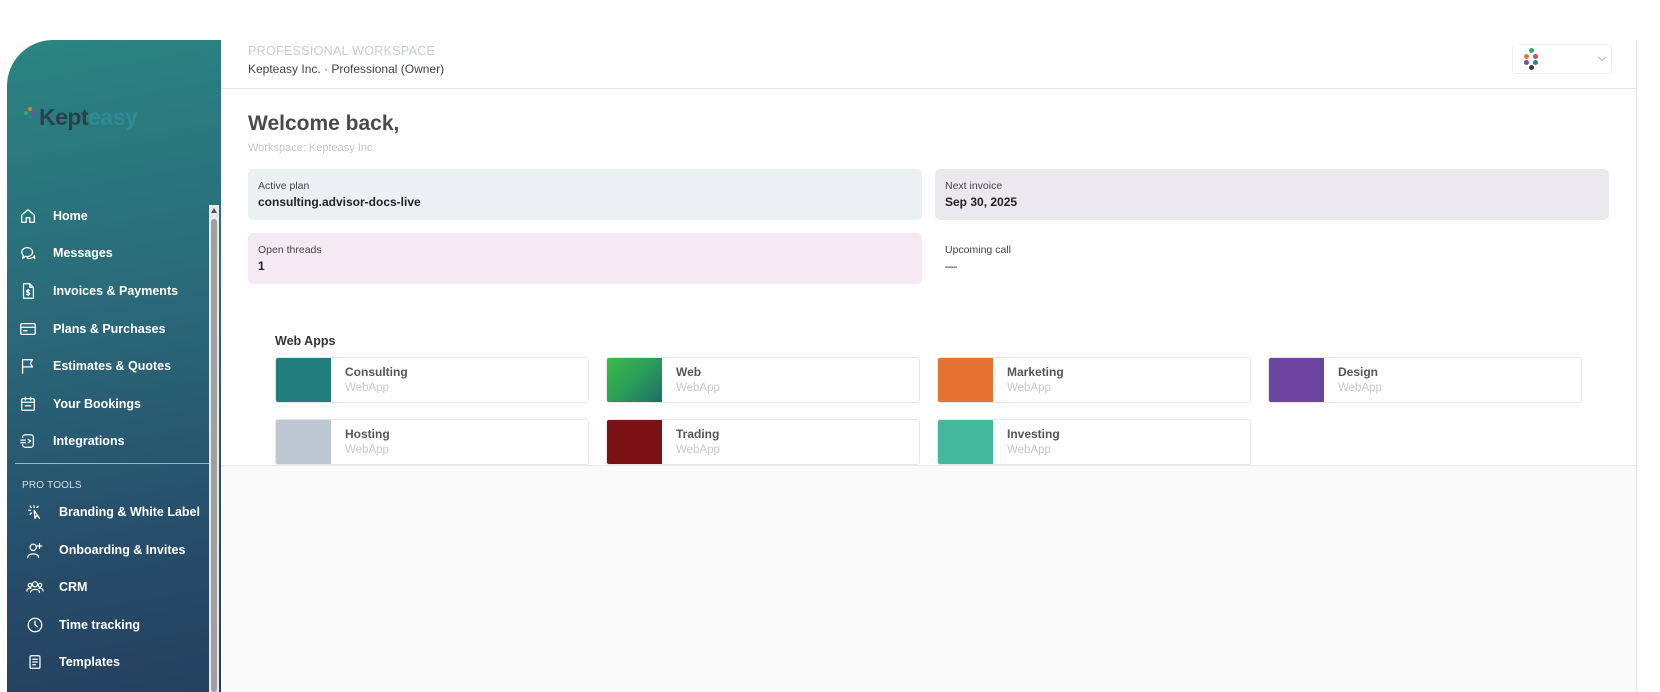 Image resolution: width=1660 pixels, height=692 pixels. I want to click on app-tile-investing: Investing WebApp, so click(1094, 442).